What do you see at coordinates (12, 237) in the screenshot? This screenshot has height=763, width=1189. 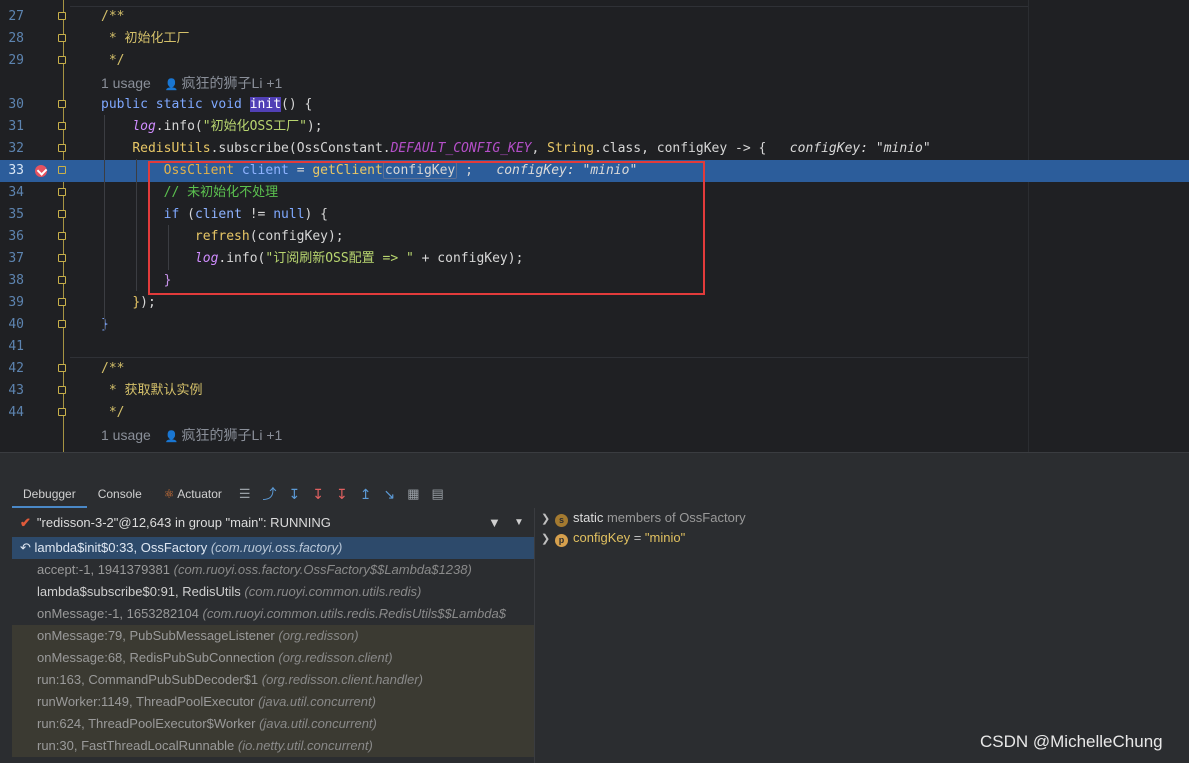 I see `line-number: 36` at bounding box center [12, 237].